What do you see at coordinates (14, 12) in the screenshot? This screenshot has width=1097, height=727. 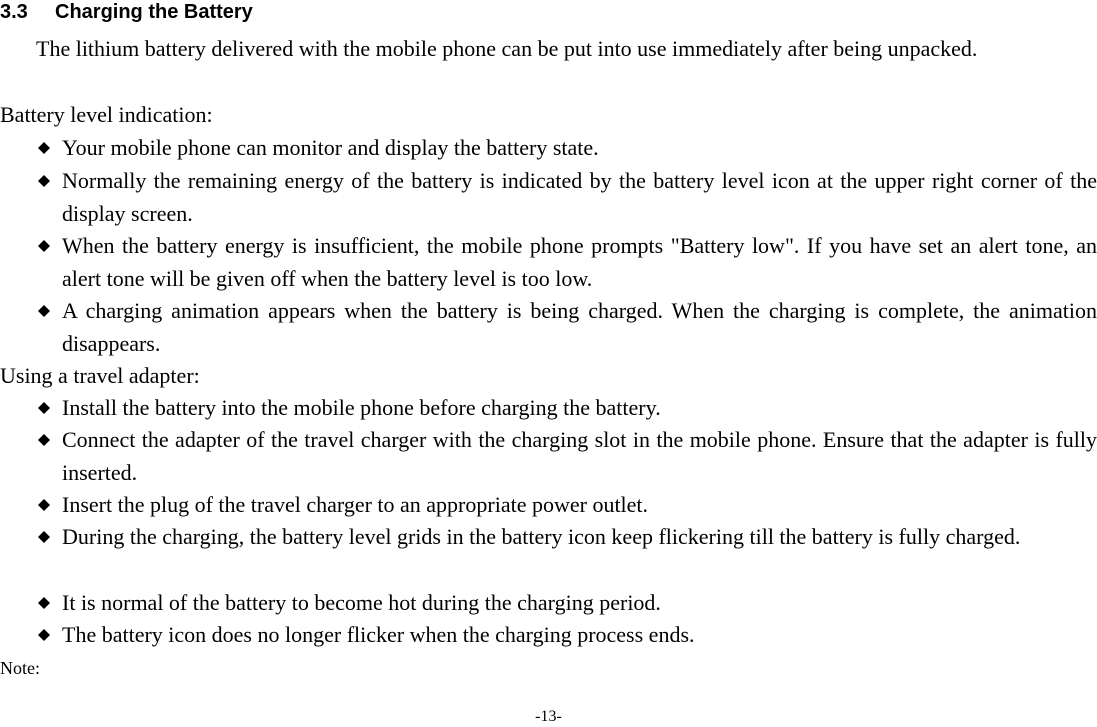 I see `section-number: 3.3` at bounding box center [14, 12].